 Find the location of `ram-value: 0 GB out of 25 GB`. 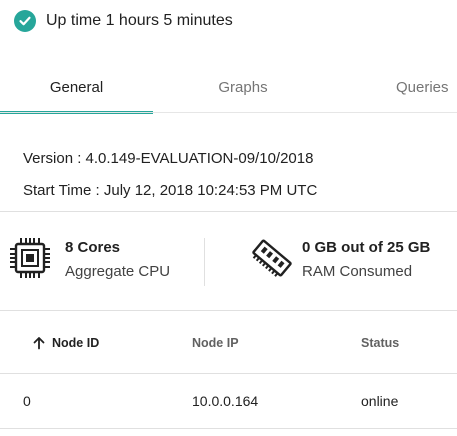

ram-value: 0 GB out of 25 GB is located at coordinates (366, 247).